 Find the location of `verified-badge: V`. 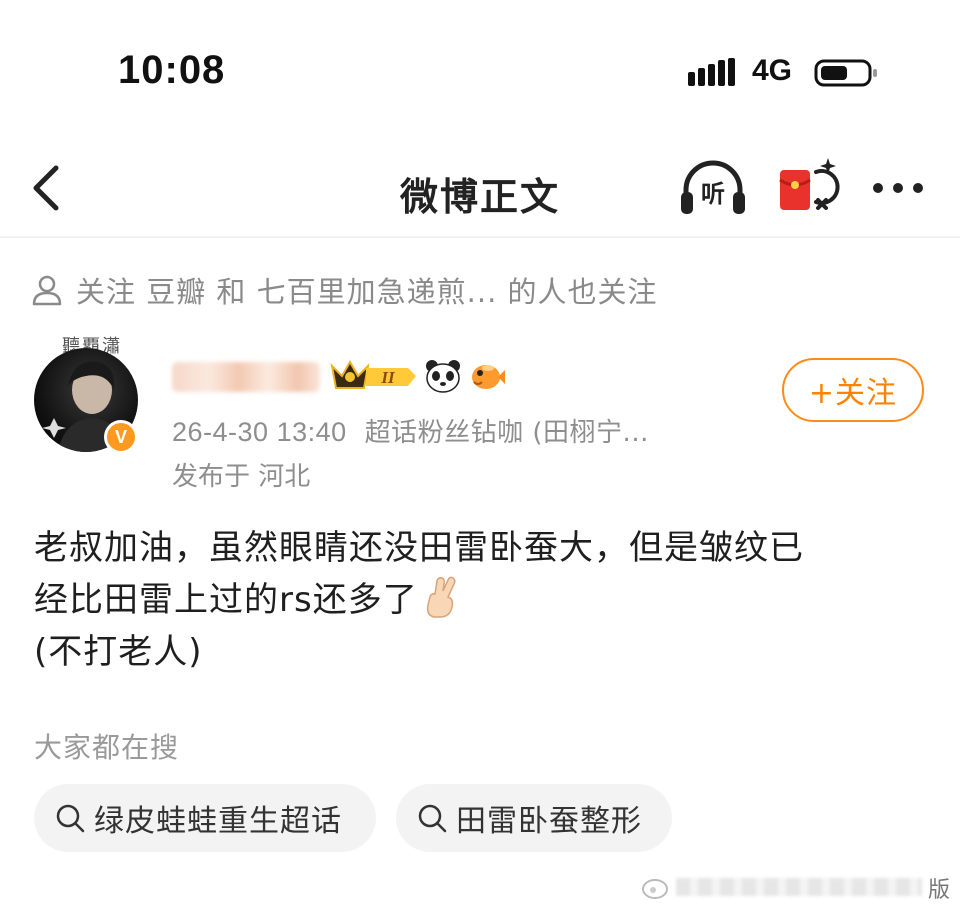

verified-badge: V is located at coordinates (121, 437).